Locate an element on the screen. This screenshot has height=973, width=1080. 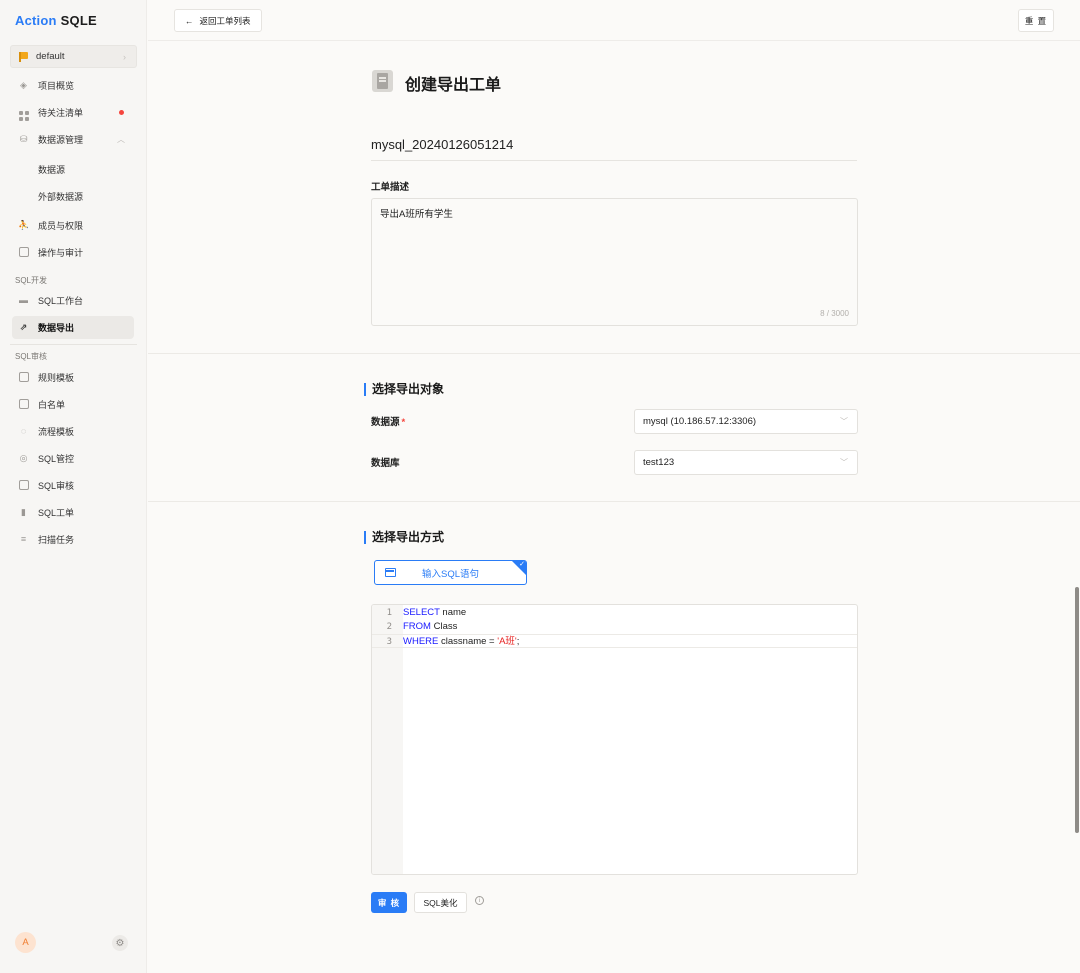
sidebar-item-data-export: ⇗ 数据导出 is located at coordinates (73, 327).